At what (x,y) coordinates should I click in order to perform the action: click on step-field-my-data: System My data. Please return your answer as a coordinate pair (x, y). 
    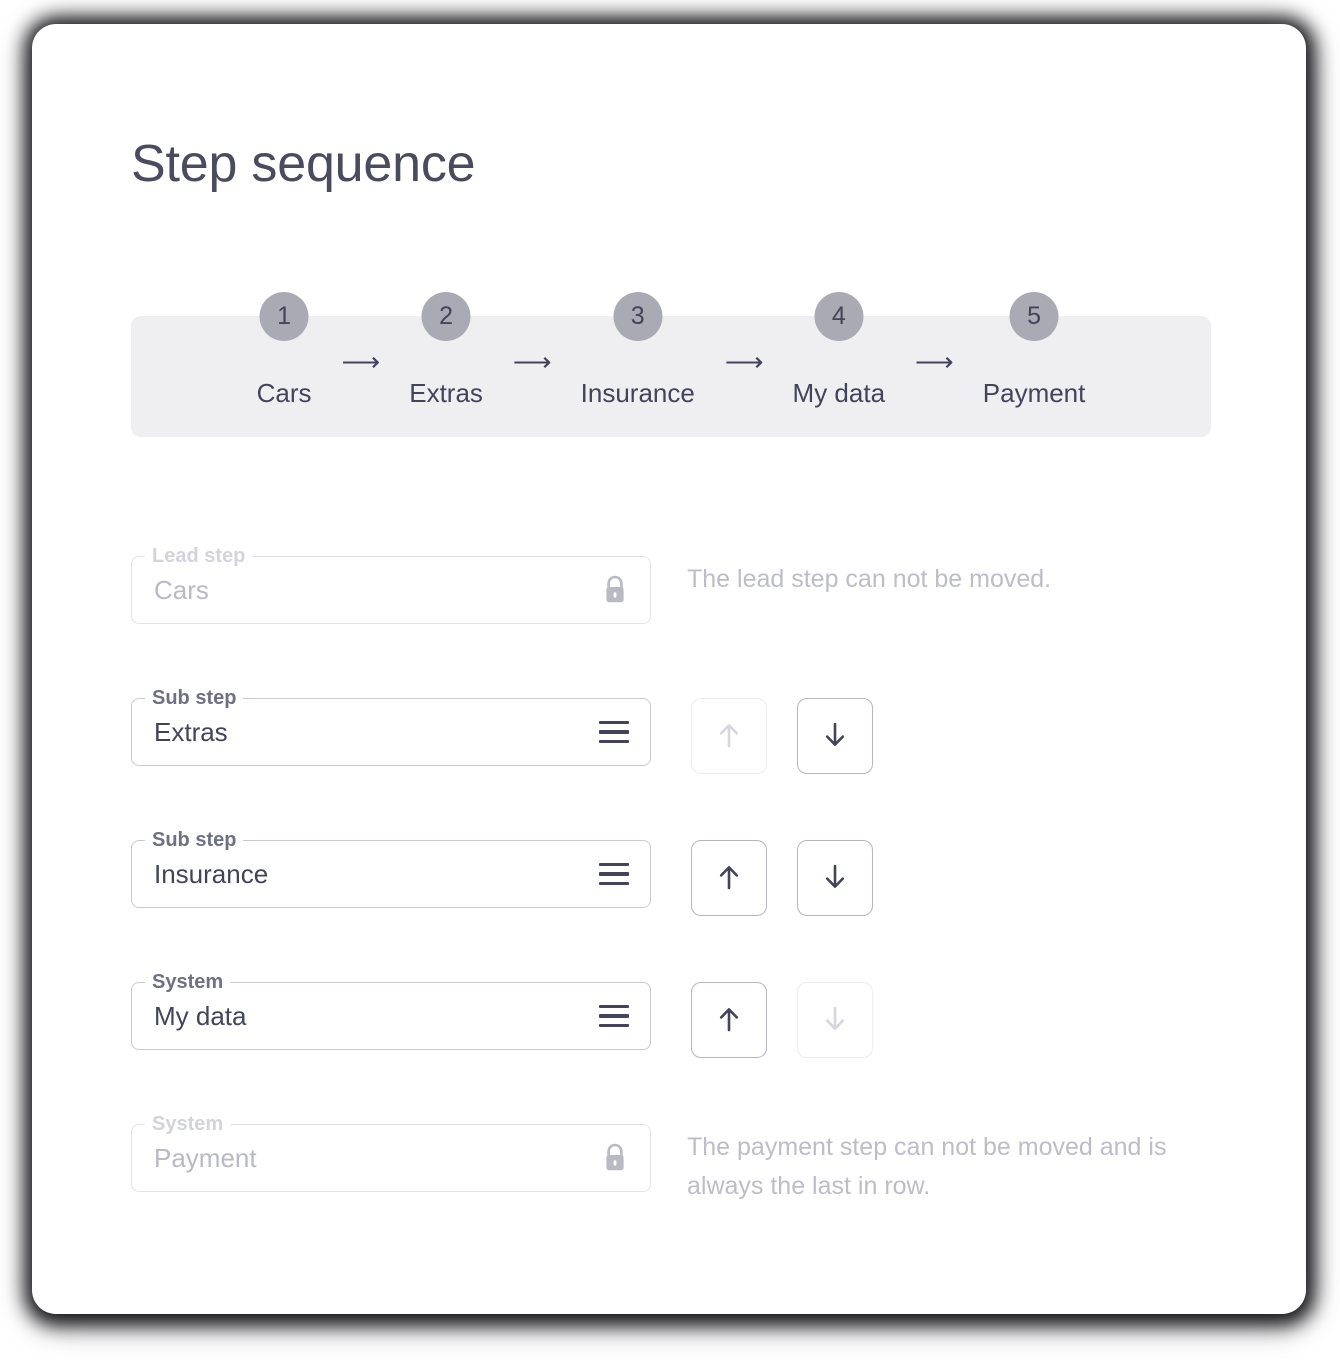
    Looking at the image, I should click on (391, 1009).